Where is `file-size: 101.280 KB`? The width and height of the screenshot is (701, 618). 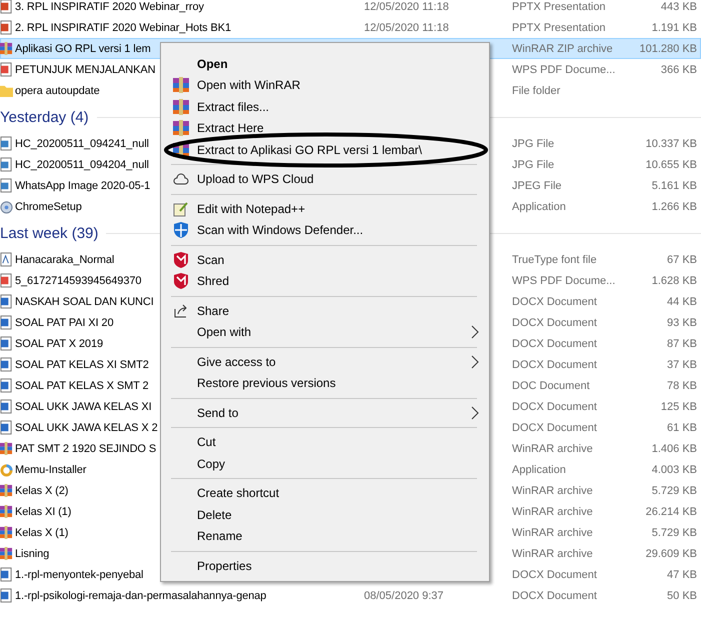
file-size: 101.280 KB is located at coordinates (668, 48).